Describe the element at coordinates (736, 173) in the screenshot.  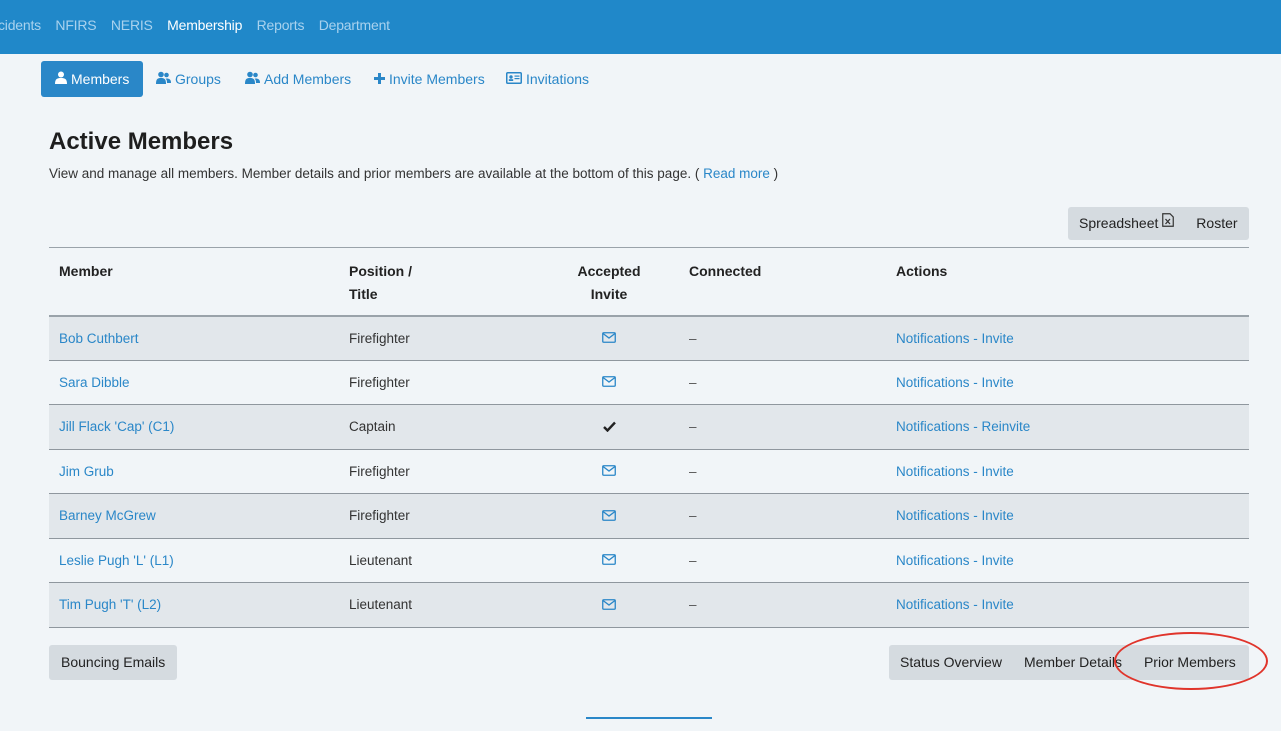
I see `read-more-link: Read more` at that location.